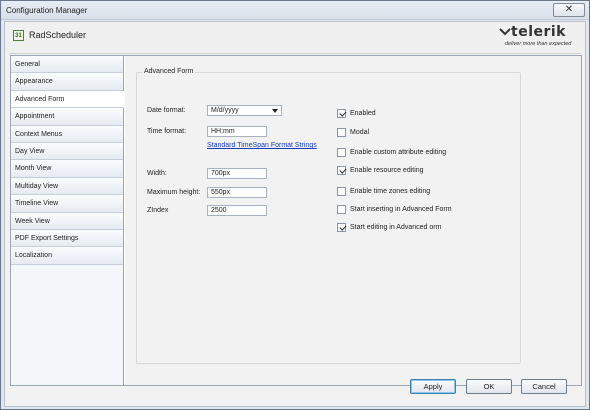 This screenshot has height=410, width=590. What do you see at coordinates (433, 386) in the screenshot?
I see `apply-button: Apply` at bounding box center [433, 386].